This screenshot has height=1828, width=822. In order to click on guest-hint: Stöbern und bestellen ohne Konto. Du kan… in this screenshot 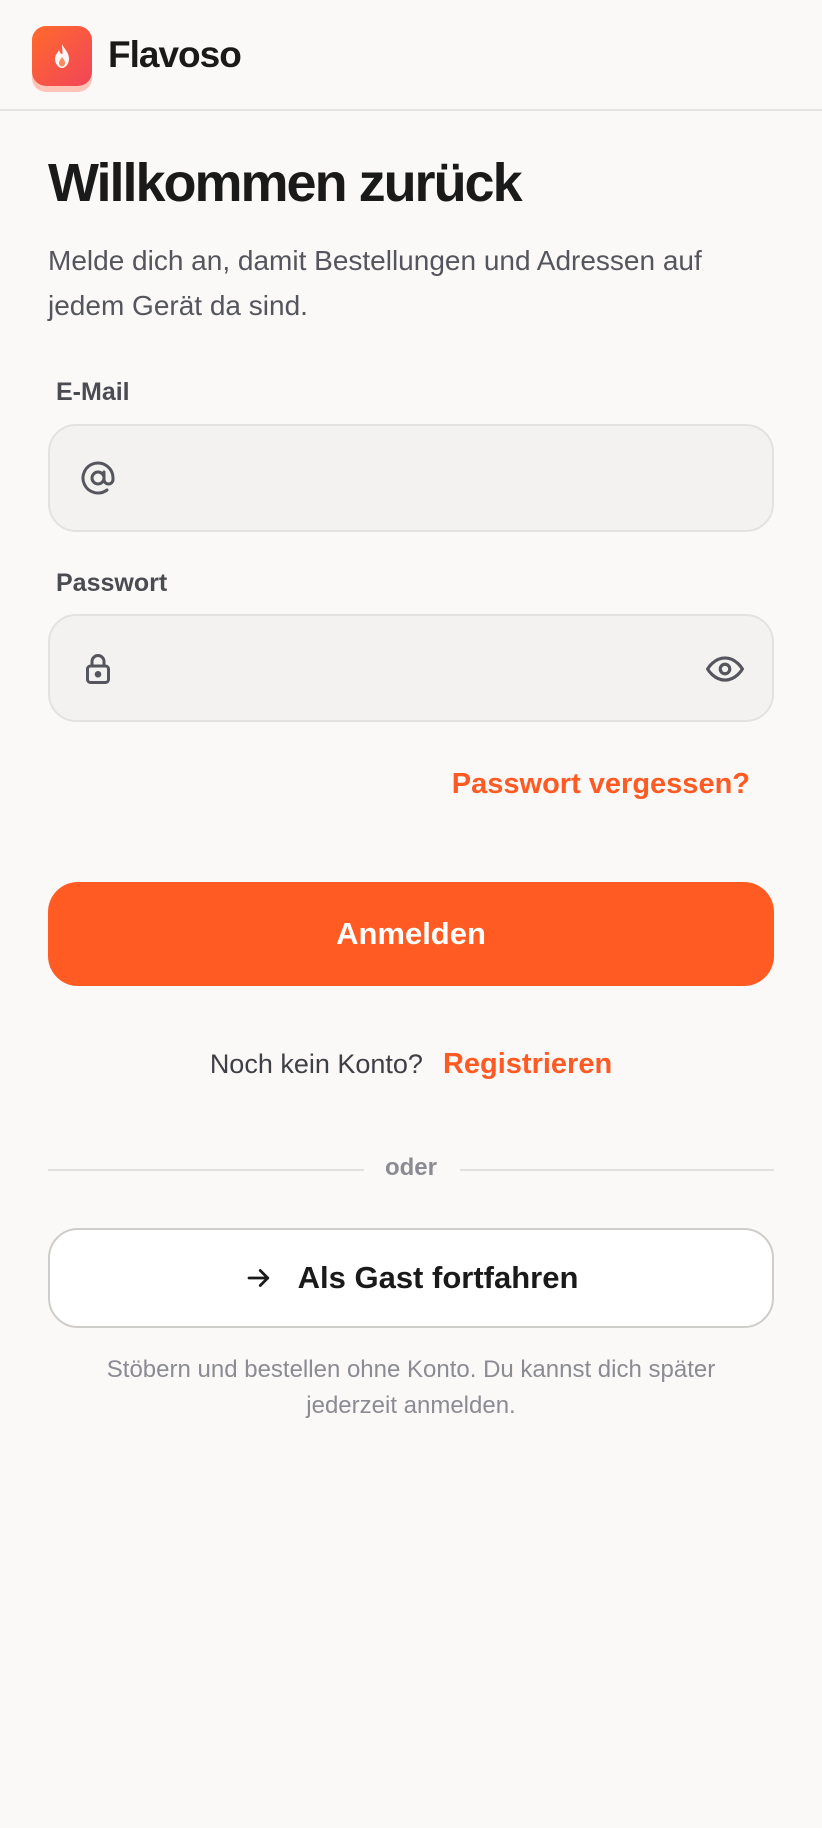, I will do `click(411, 1387)`.